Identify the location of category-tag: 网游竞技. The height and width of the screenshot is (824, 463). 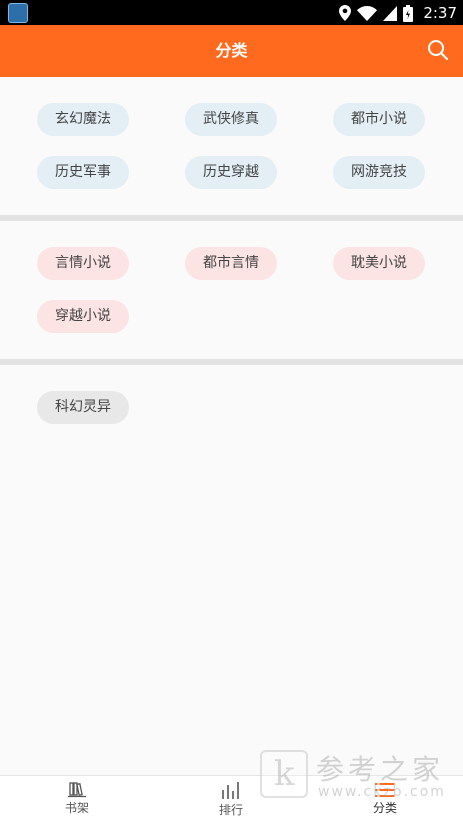
(379, 172).